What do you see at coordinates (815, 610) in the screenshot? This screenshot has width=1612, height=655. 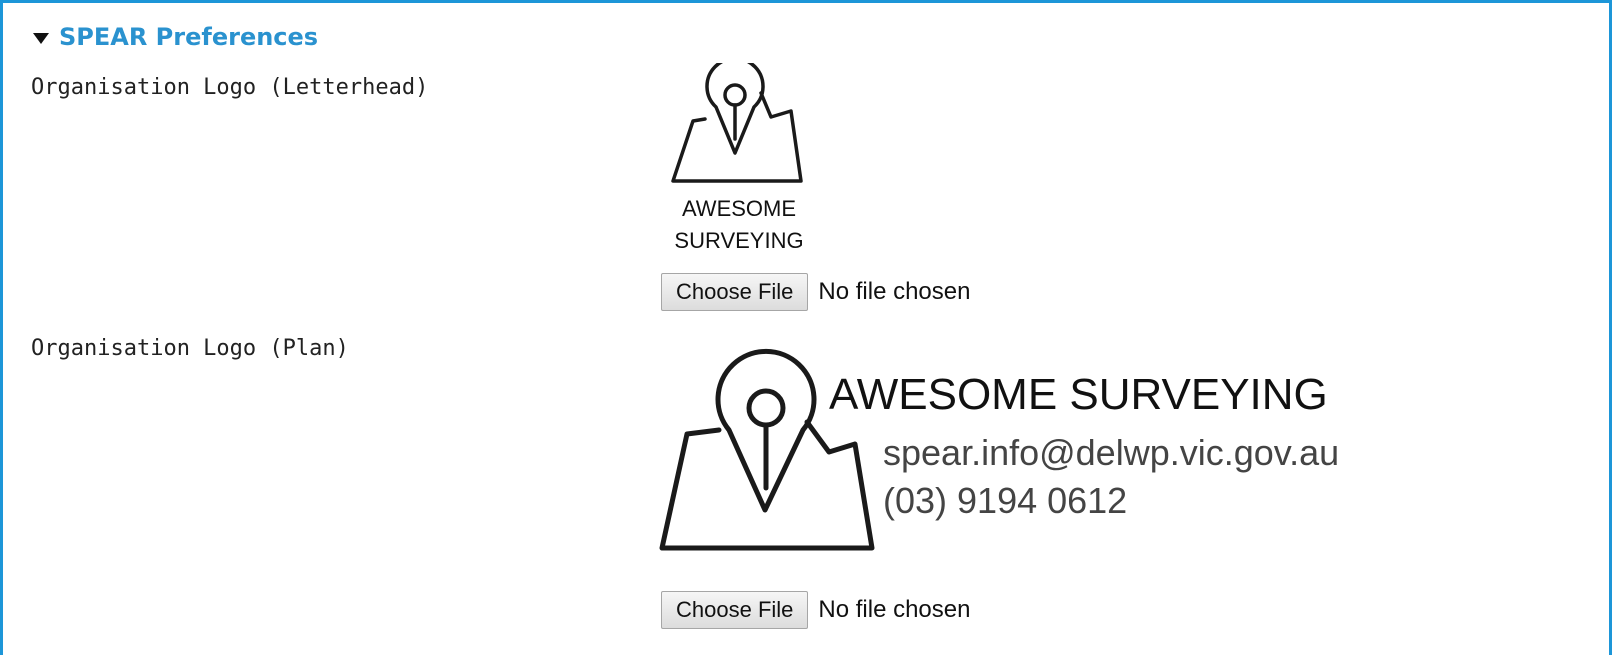 I see `plan-file-input: Choose File No file chosen` at bounding box center [815, 610].